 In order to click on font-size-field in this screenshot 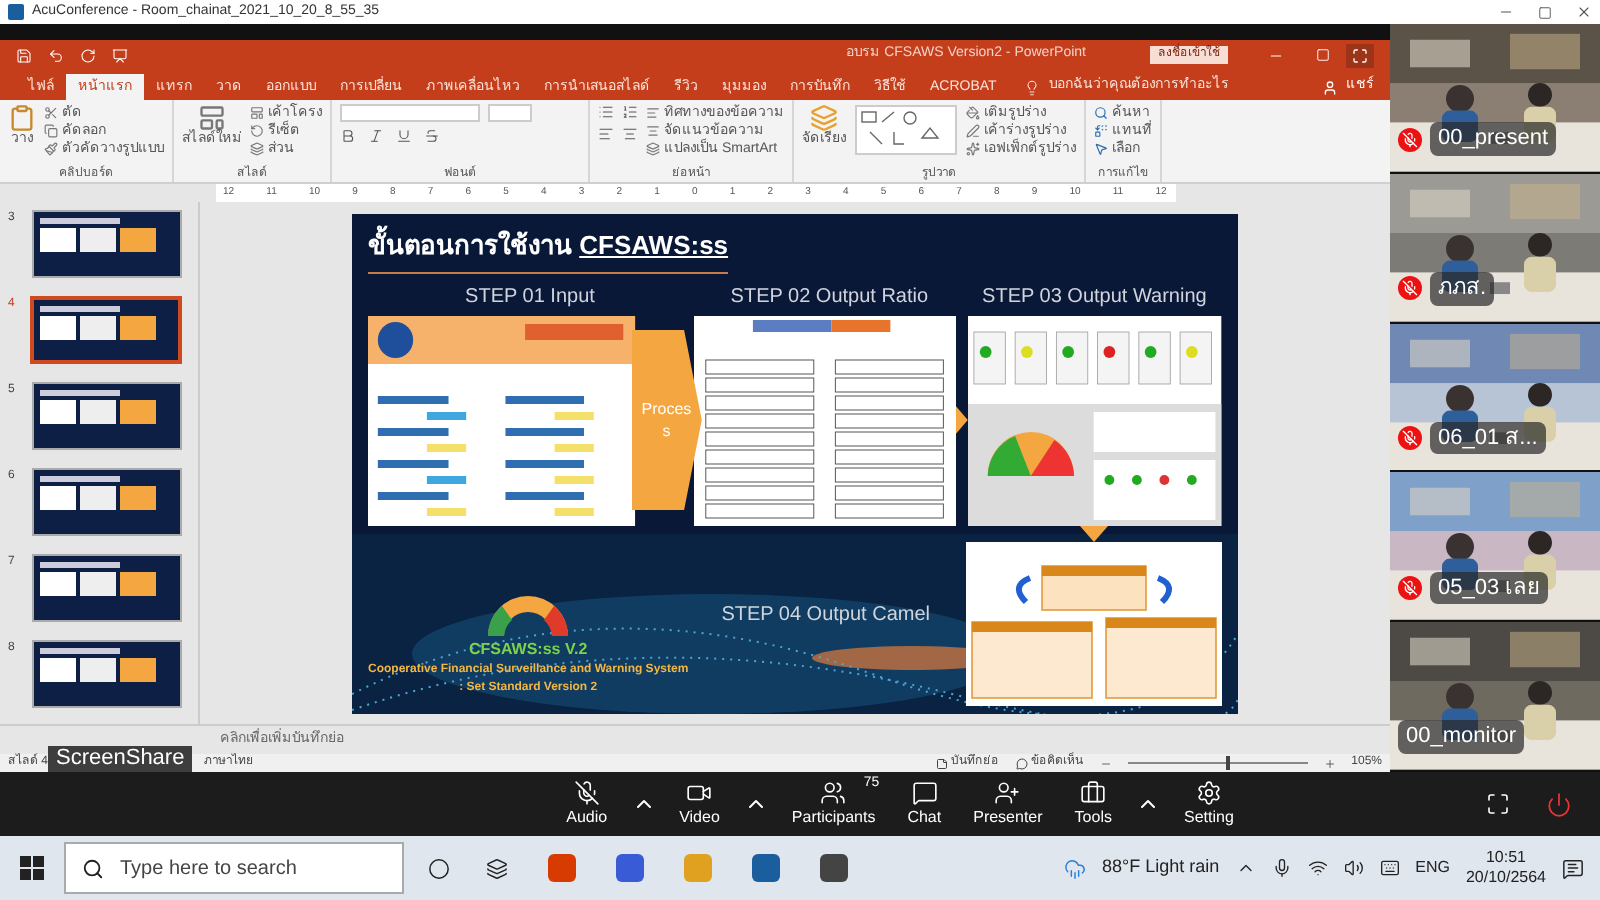, I will do `click(510, 113)`.